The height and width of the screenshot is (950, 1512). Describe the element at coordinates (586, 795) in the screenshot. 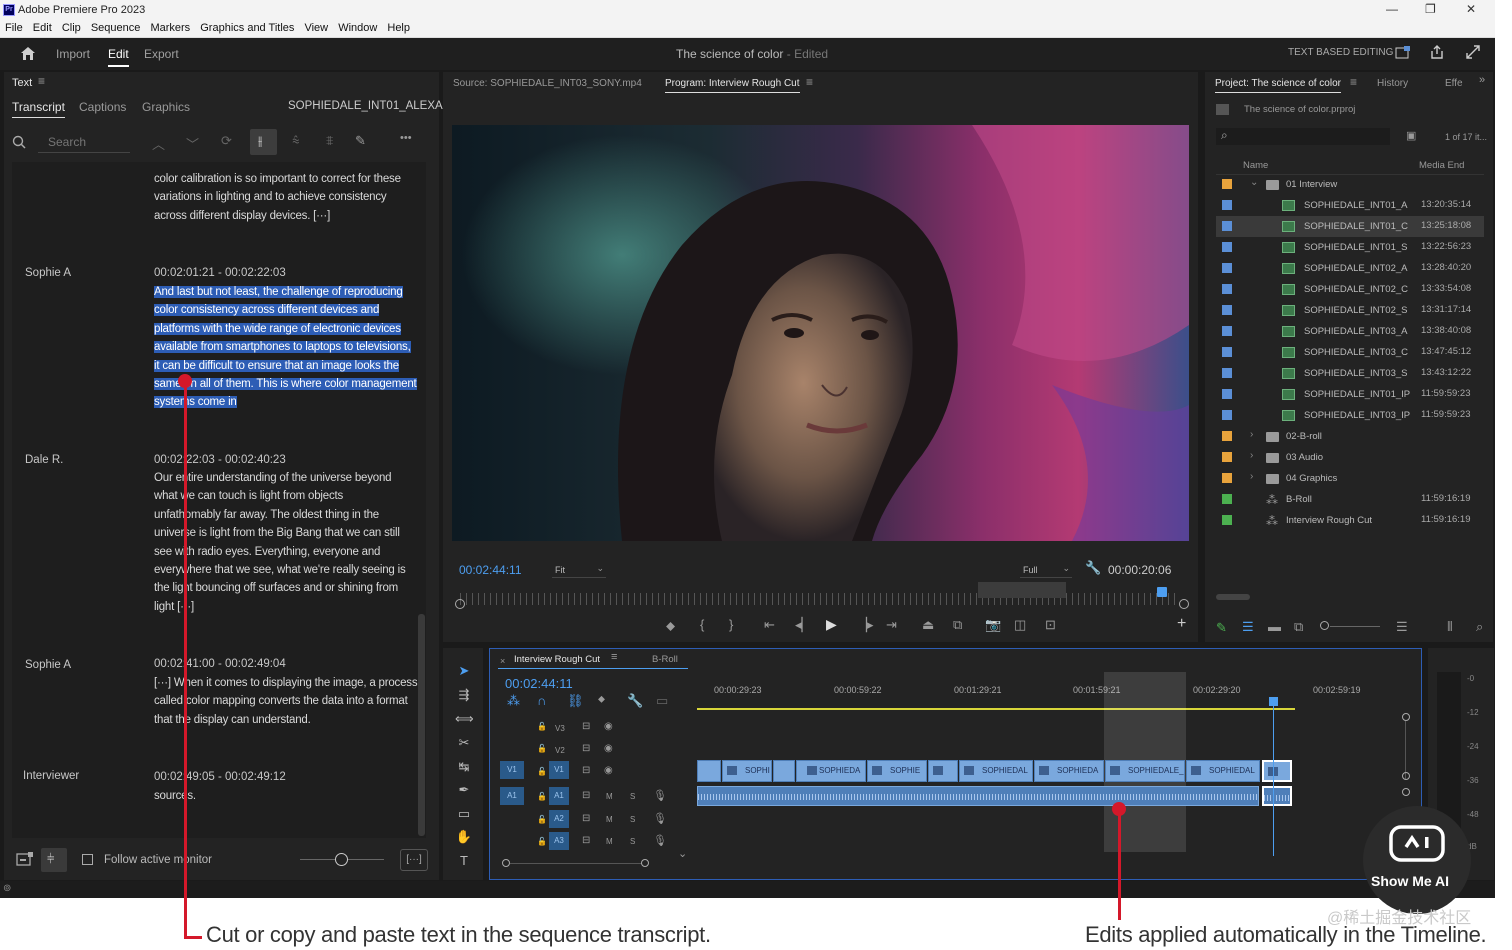

I see `sync-lock-icon: ⊟` at that location.